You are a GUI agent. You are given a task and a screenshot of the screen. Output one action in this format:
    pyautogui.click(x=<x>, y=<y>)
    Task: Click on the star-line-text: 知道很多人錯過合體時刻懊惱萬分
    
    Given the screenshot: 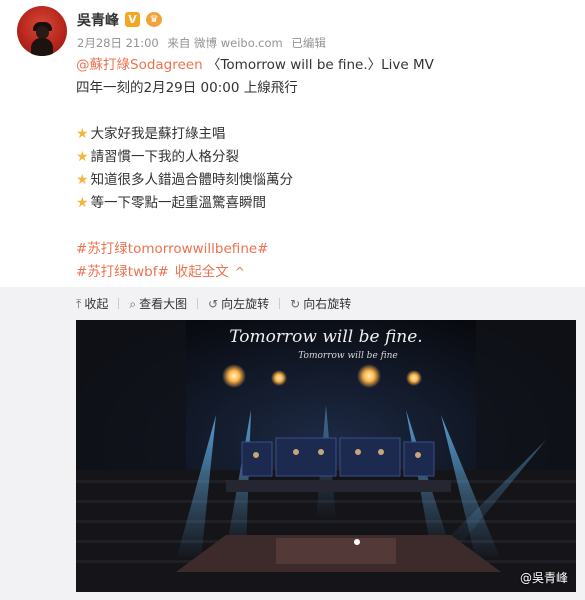 What is the action you would take?
    pyautogui.click(x=192, y=180)
    